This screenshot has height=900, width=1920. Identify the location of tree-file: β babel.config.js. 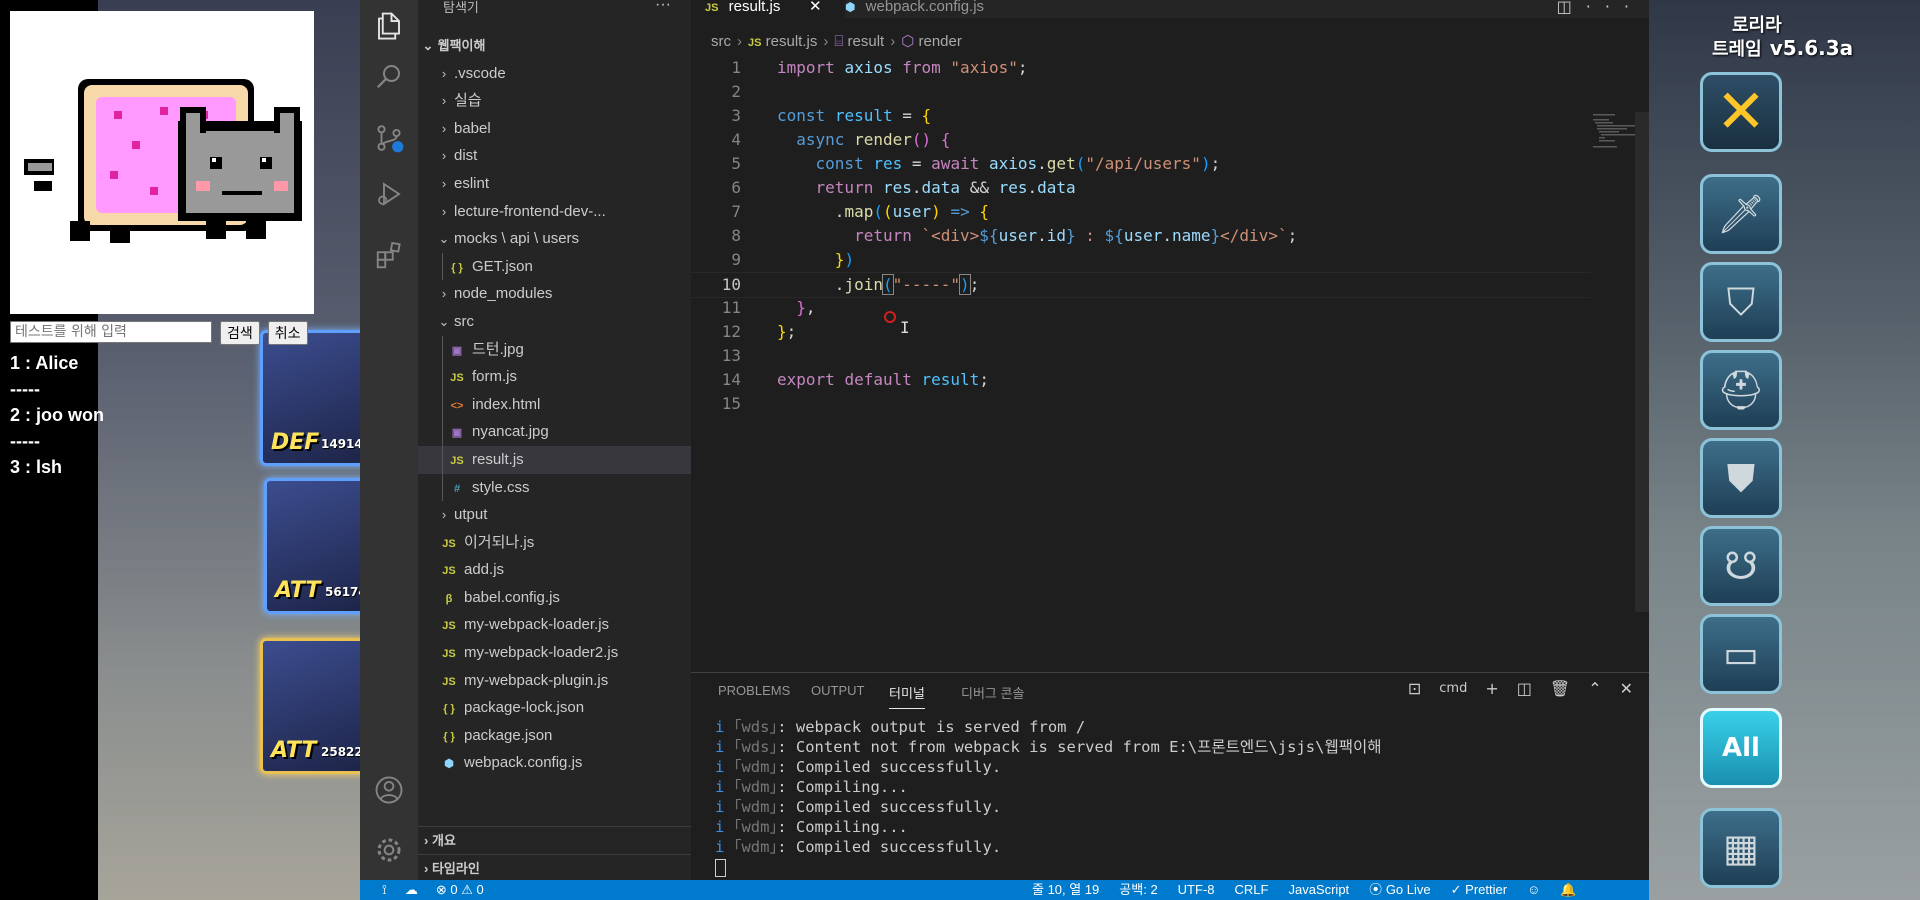
(554, 598).